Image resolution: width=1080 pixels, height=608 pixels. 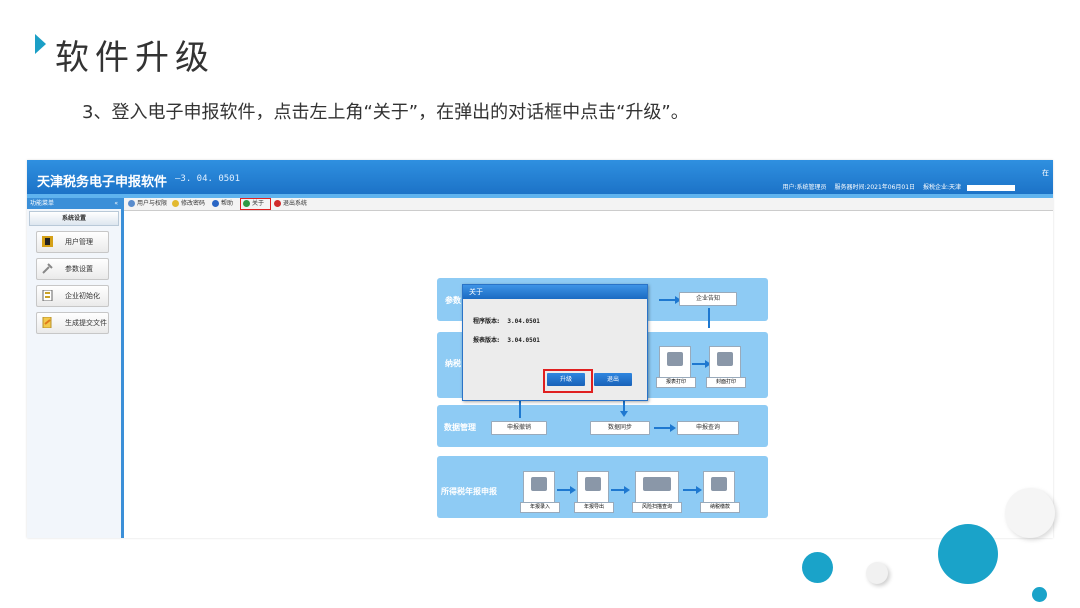 I want to click on sidebar-item-enterprise-init: 企业初始化, so click(x=72, y=296).